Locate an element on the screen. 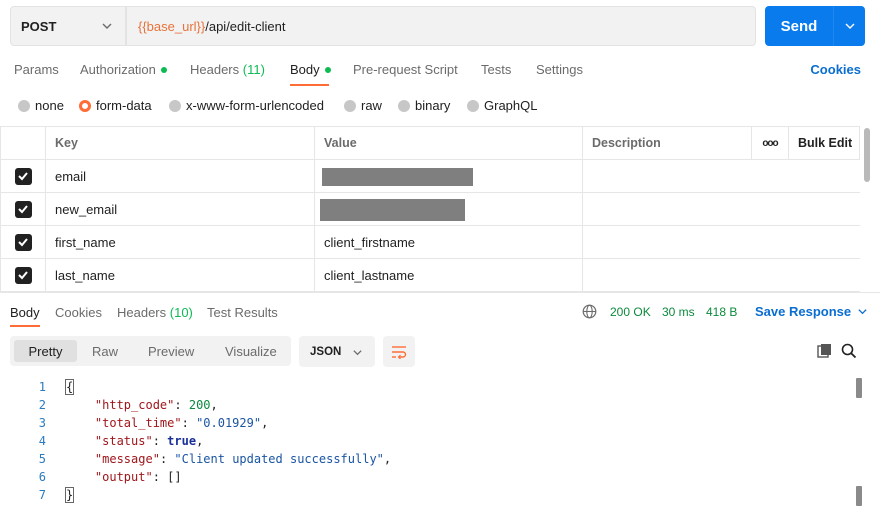 The image size is (880, 520). code-scrollbar-bottom is located at coordinates (859, 496).